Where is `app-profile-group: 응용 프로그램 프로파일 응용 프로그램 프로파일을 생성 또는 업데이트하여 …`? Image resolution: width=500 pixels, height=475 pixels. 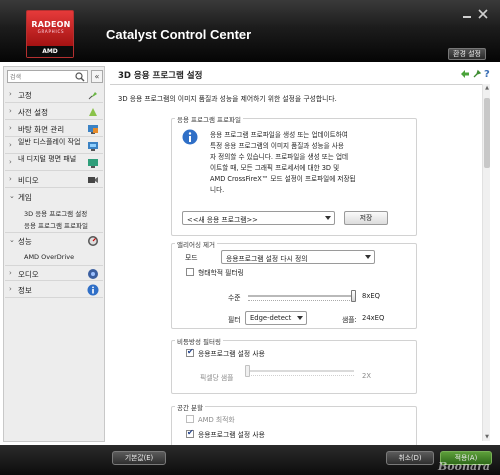
app-profile-group: 응용 프로그램 프로파일 응용 프로그램 프로파일을 생성 또는 업데이트하여 … is located at coordinates (294, 175).